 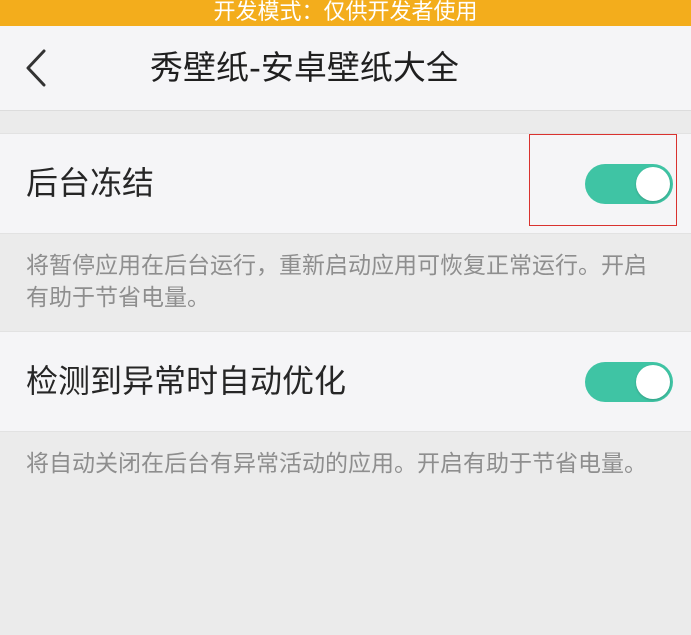 What do you see at coordinates (336, 282) in the screenshot?
I see `setting-description: 将暂停应用在后台运行，重新启动应用可恢复正常运行。开启有助于节省电量。` at bounding box center [336, 282].